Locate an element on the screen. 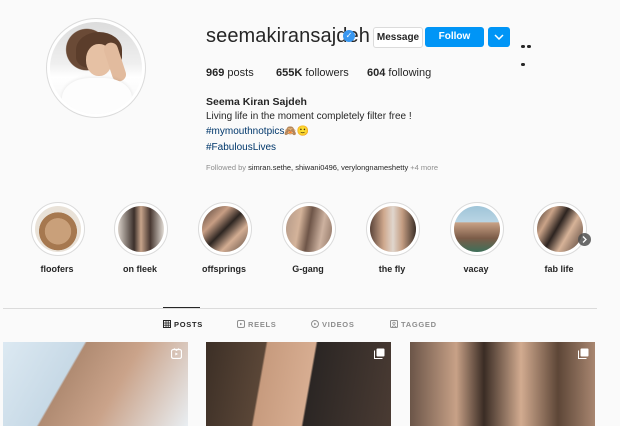 The height and width of the screenshot is (426, 620). highlight-label: the fly is located at coordinates (392, 269).